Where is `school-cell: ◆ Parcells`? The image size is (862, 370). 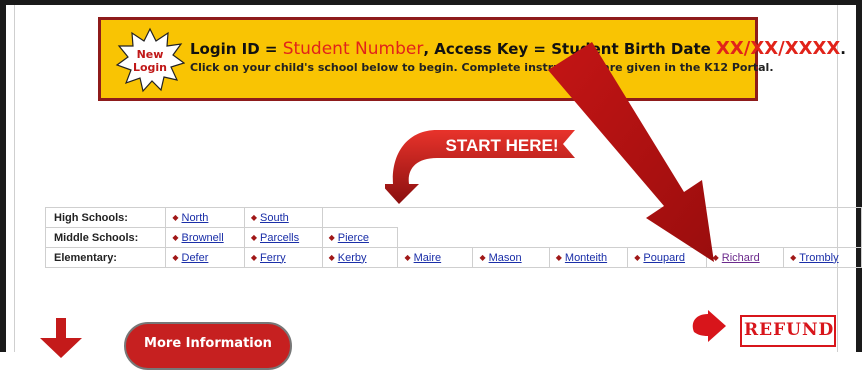
school-cell: ◆ Parcells is located at coordinates (283, 237).